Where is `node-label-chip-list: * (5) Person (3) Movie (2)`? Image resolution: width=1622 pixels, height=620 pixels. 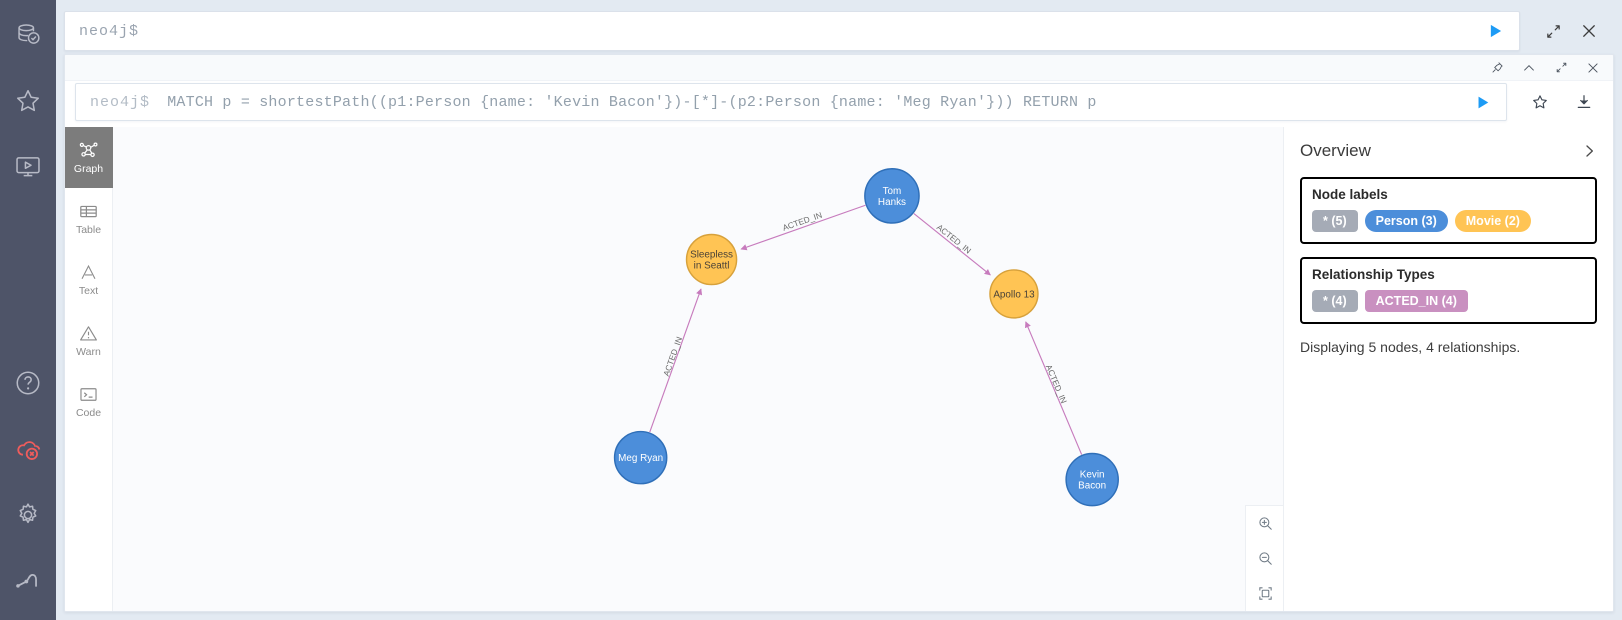 node-label-chip-list: * (5) Person (3) Movie (2) is located at coordinates (1448, 221).